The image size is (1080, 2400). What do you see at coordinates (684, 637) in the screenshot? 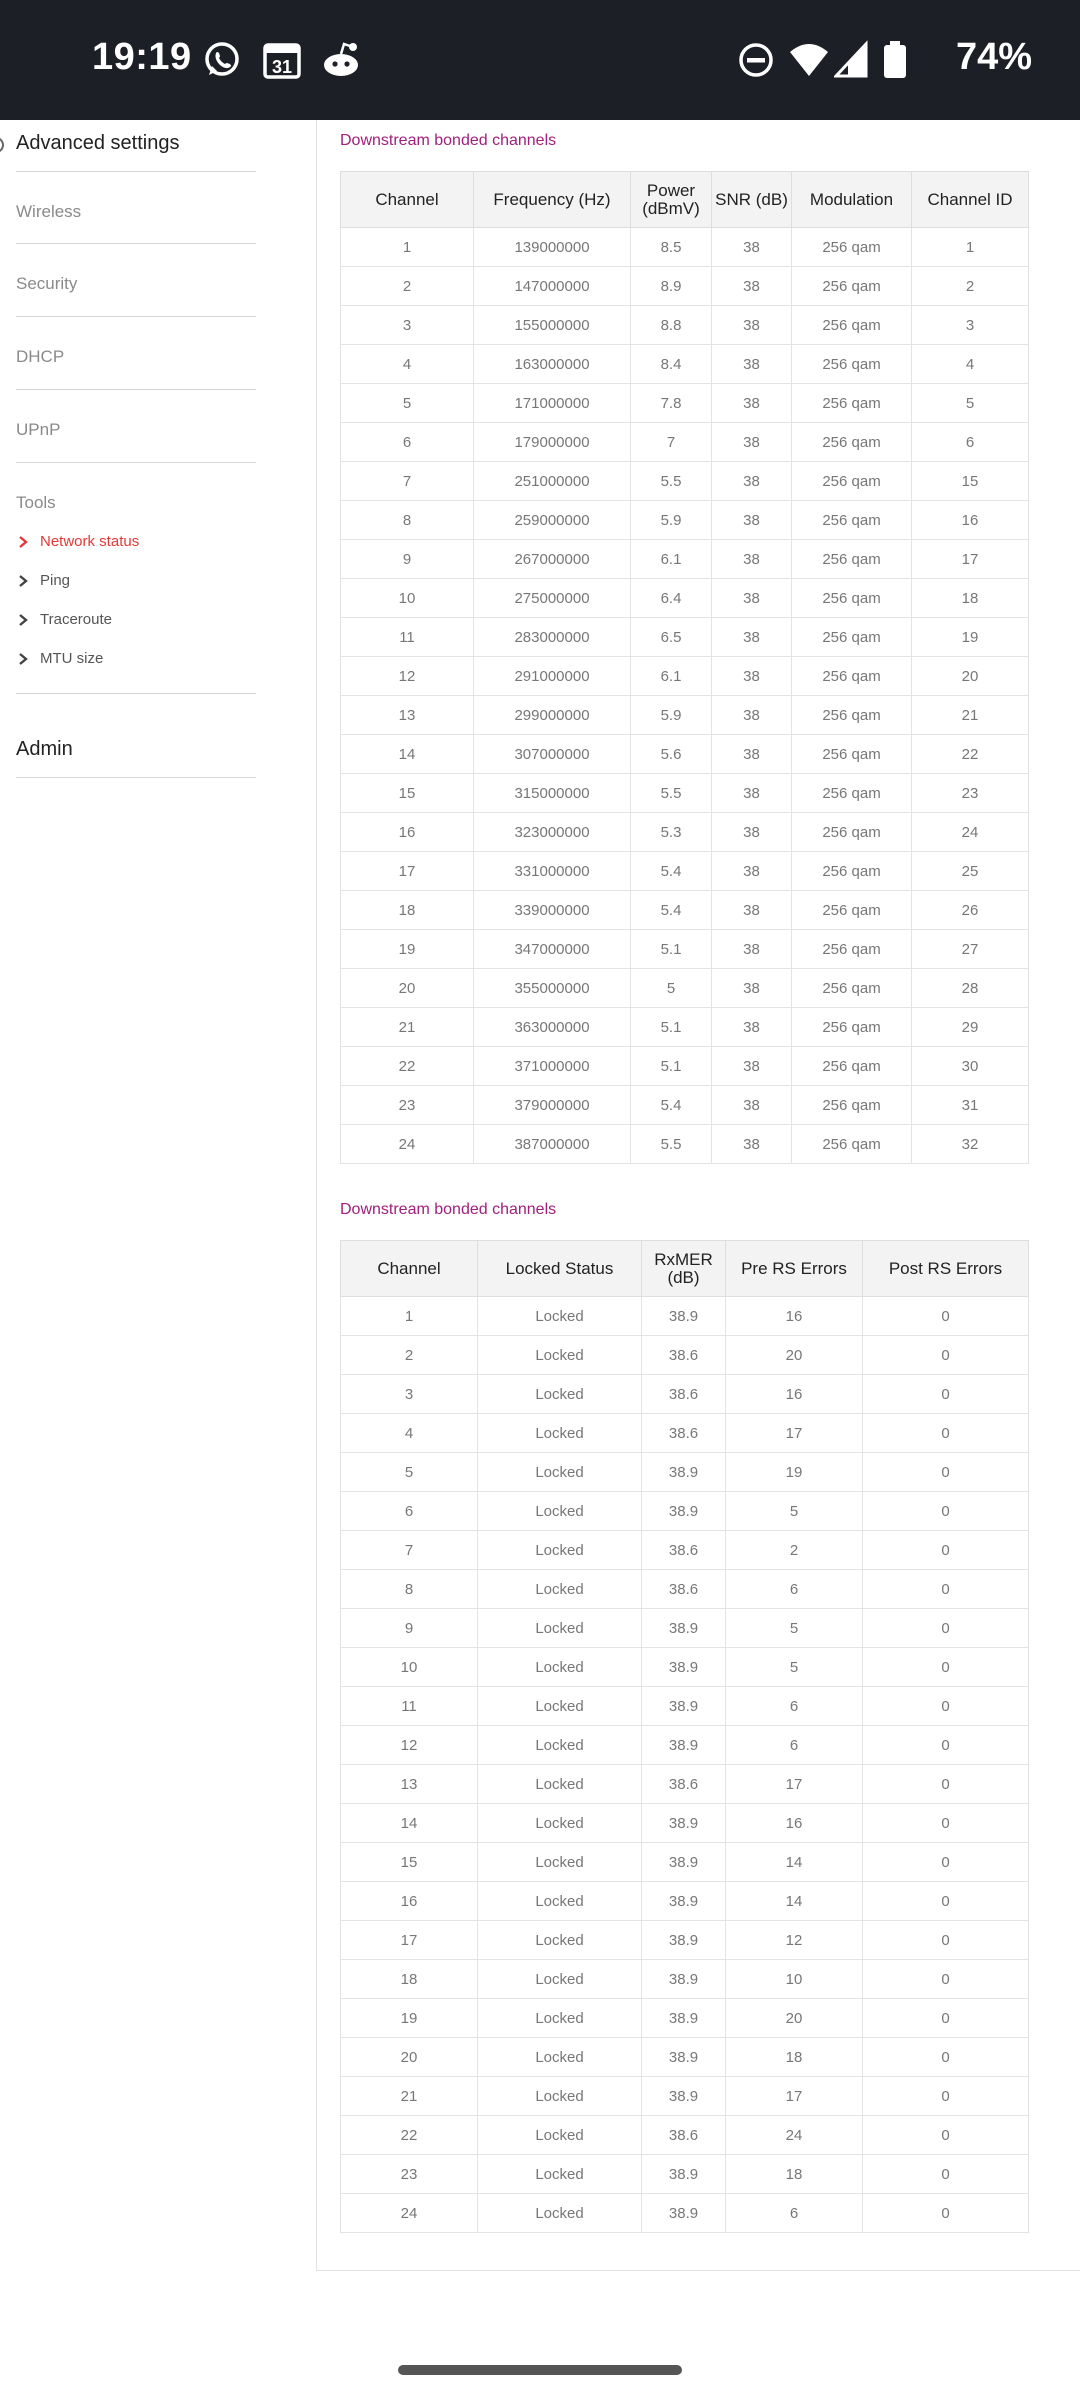
I see `table-row: 11 283000000 6.5 38 256 qam 19` at bounding box center [684, 637].